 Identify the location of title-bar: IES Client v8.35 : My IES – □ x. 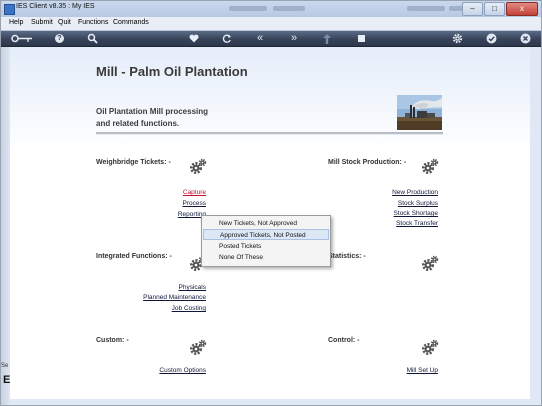
(271, 9).